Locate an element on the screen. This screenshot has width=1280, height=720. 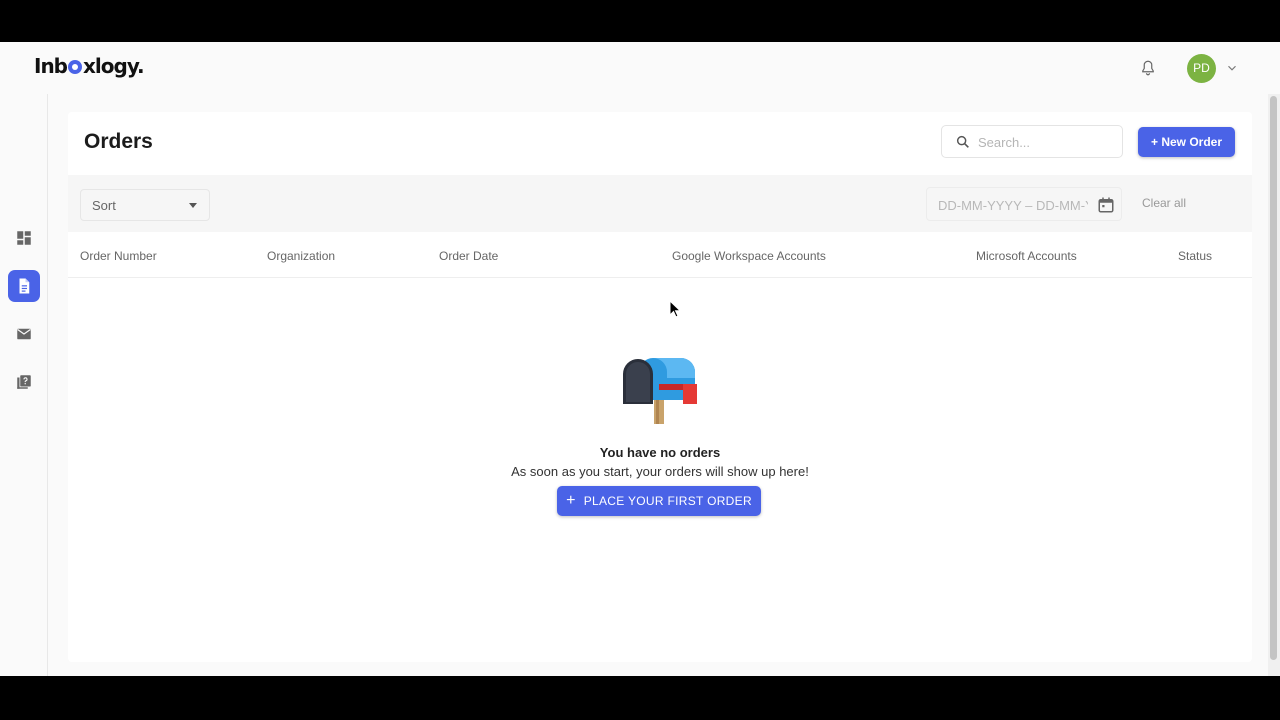
vertical-scrollbar is located at coordinates (1274, 385).